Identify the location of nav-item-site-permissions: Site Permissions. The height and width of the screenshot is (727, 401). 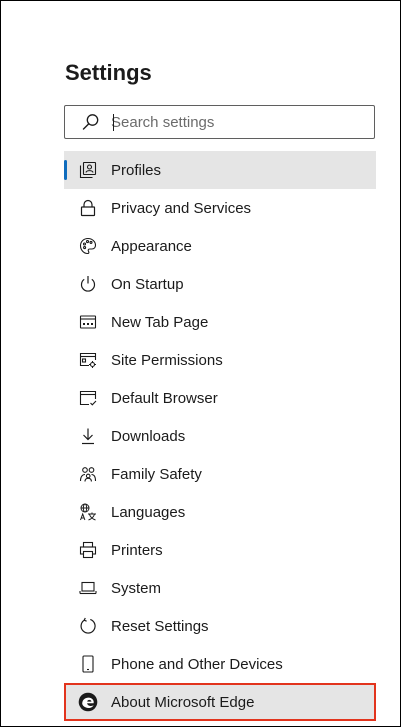
(220, 360).